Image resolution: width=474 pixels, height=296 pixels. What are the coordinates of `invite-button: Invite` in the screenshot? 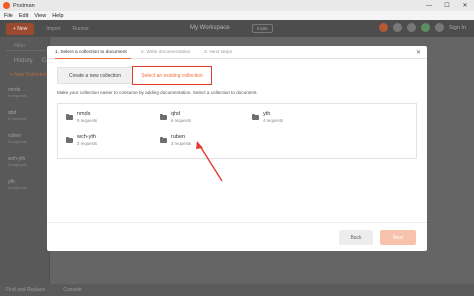 It's located at (262, 28).